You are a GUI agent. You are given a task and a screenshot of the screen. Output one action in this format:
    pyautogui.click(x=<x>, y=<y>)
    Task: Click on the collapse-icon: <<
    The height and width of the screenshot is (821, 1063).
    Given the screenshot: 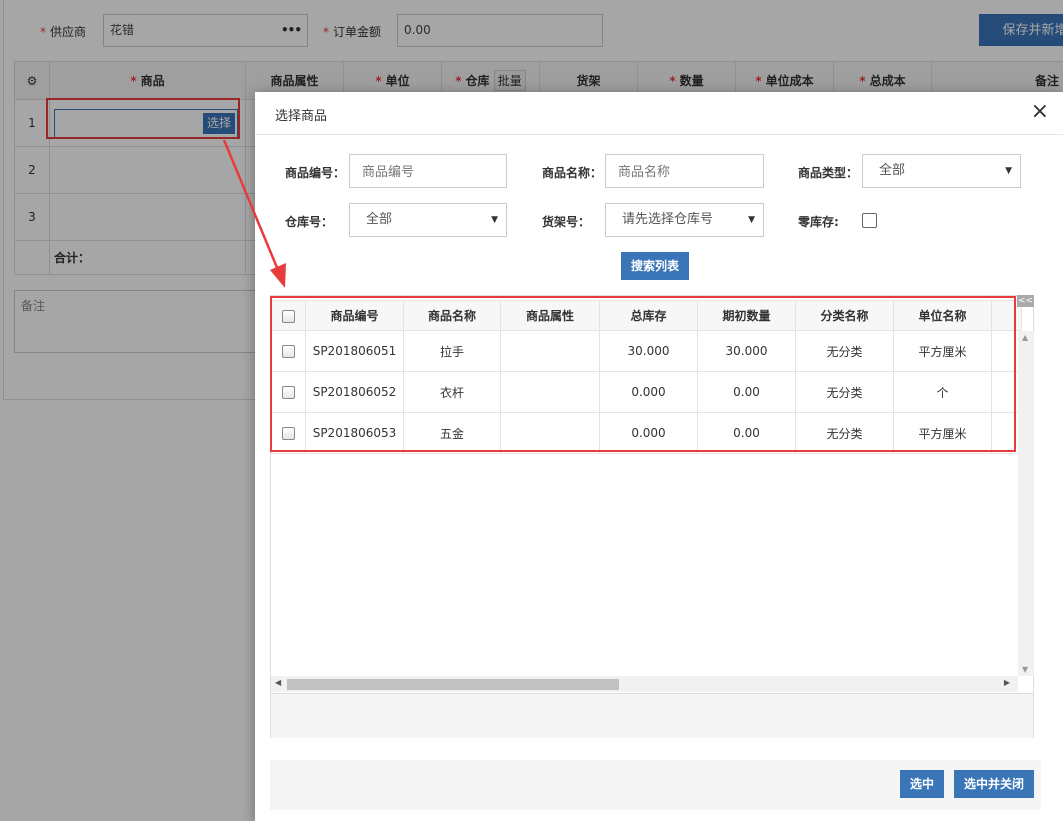 What is the action you would take?
    pyautogui.click(x=1025, y=301)
    